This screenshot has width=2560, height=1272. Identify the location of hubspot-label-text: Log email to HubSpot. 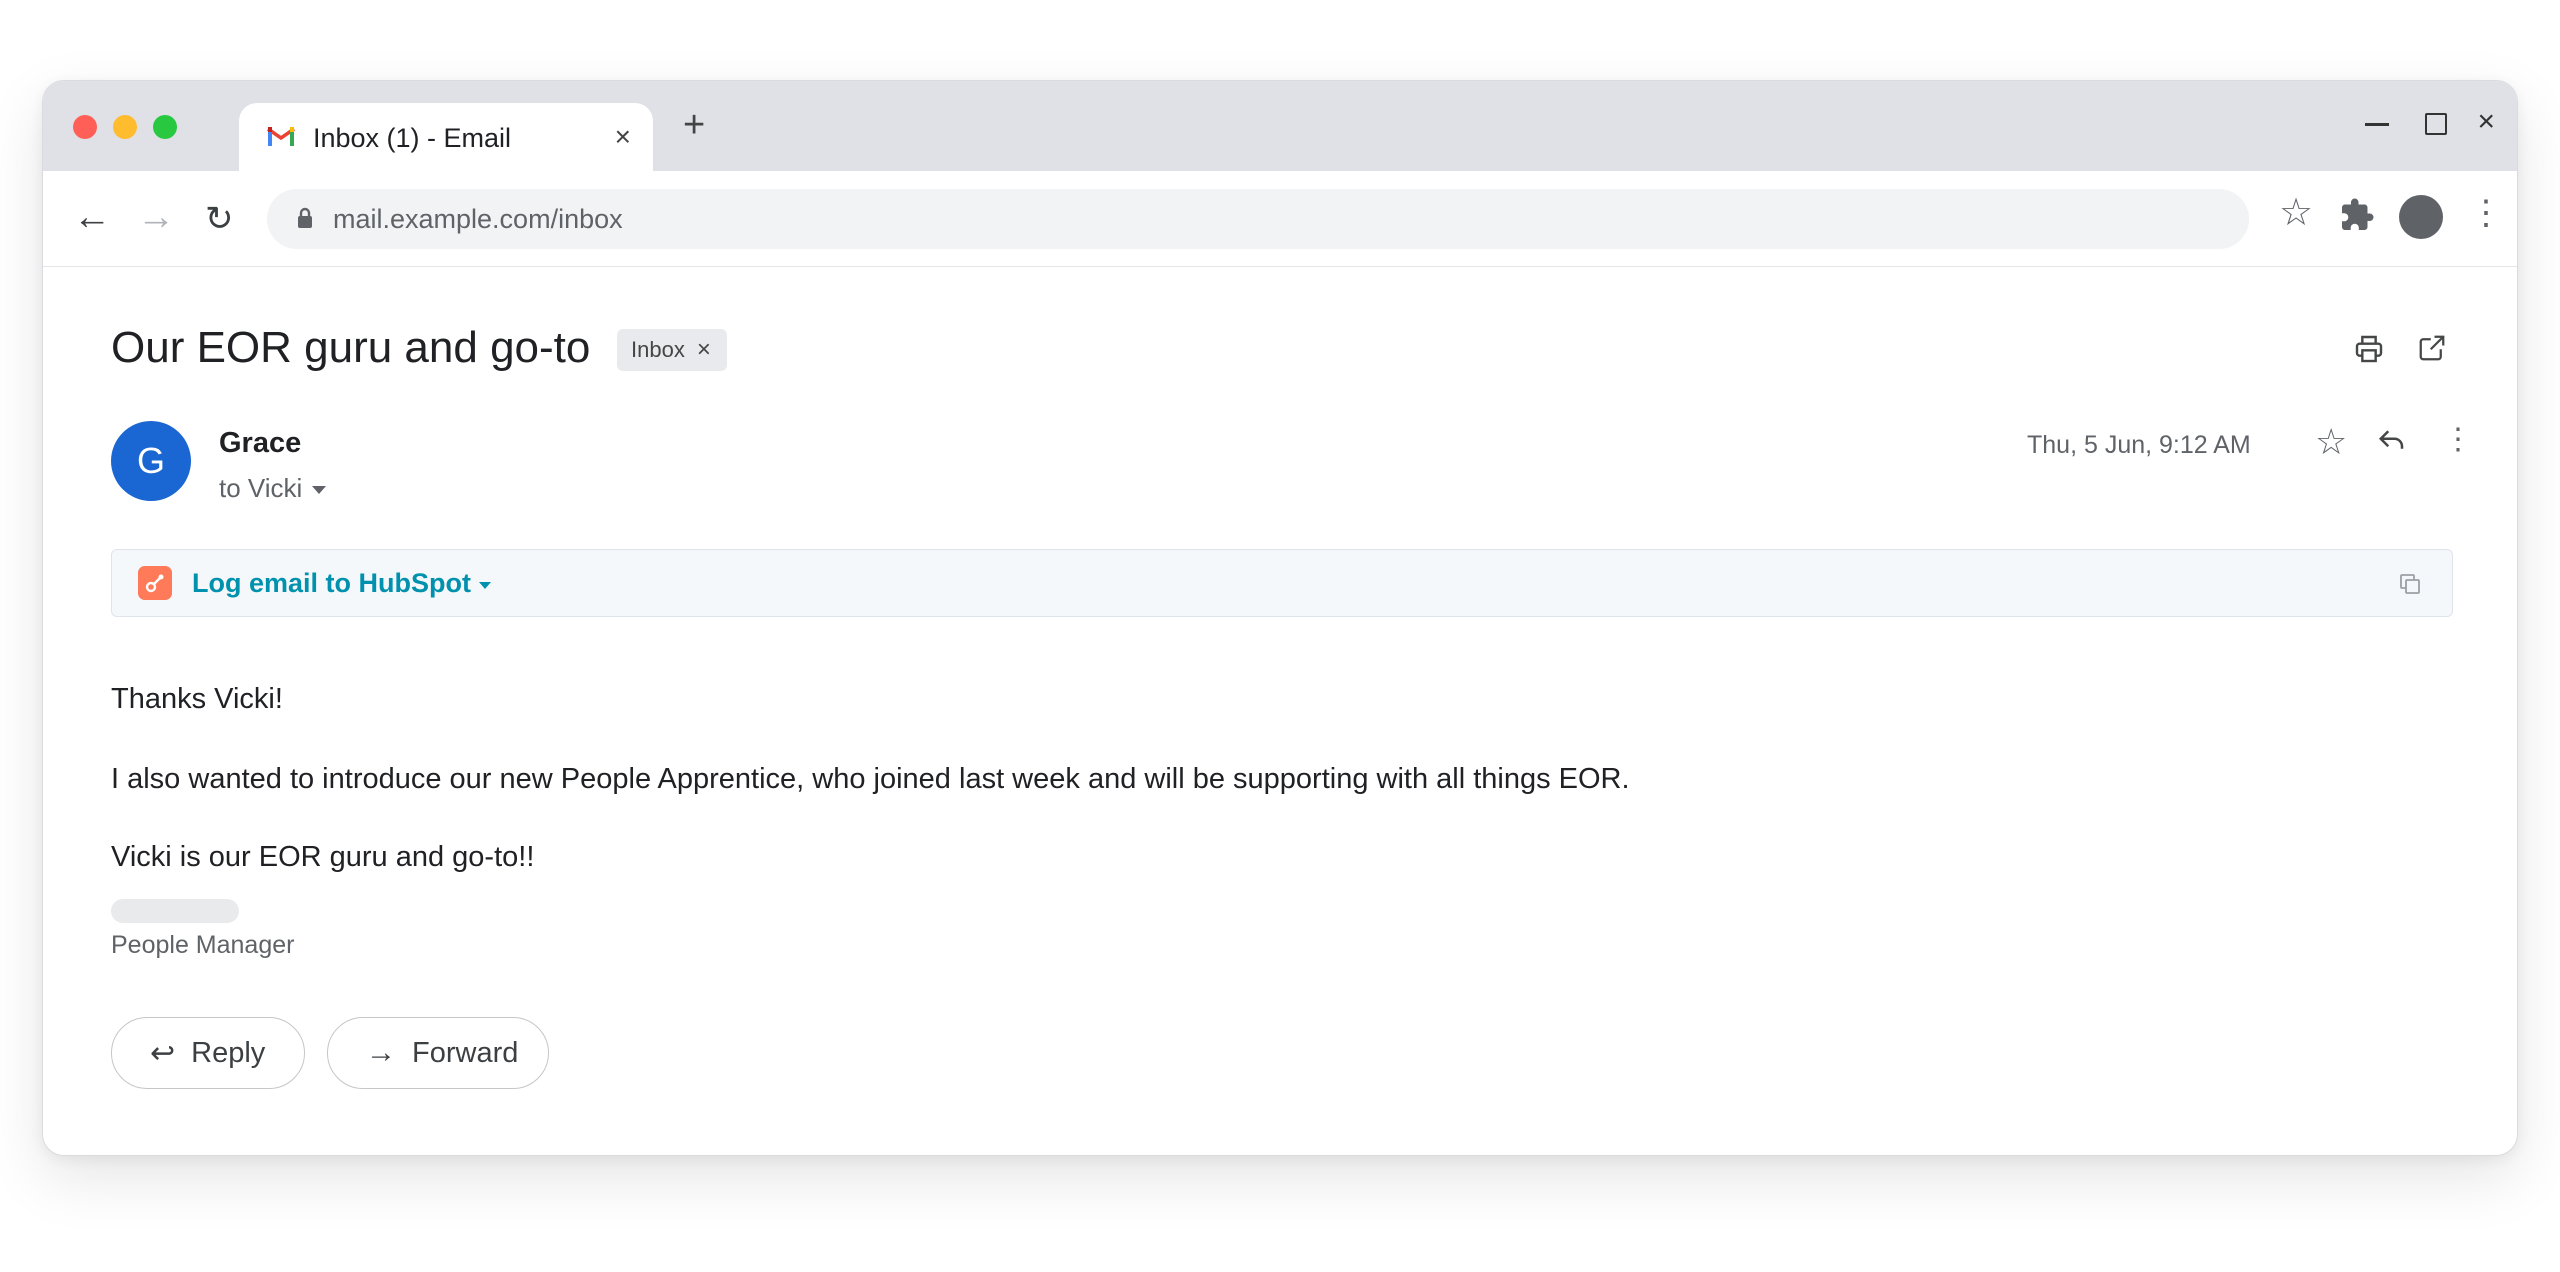
(331, 583).